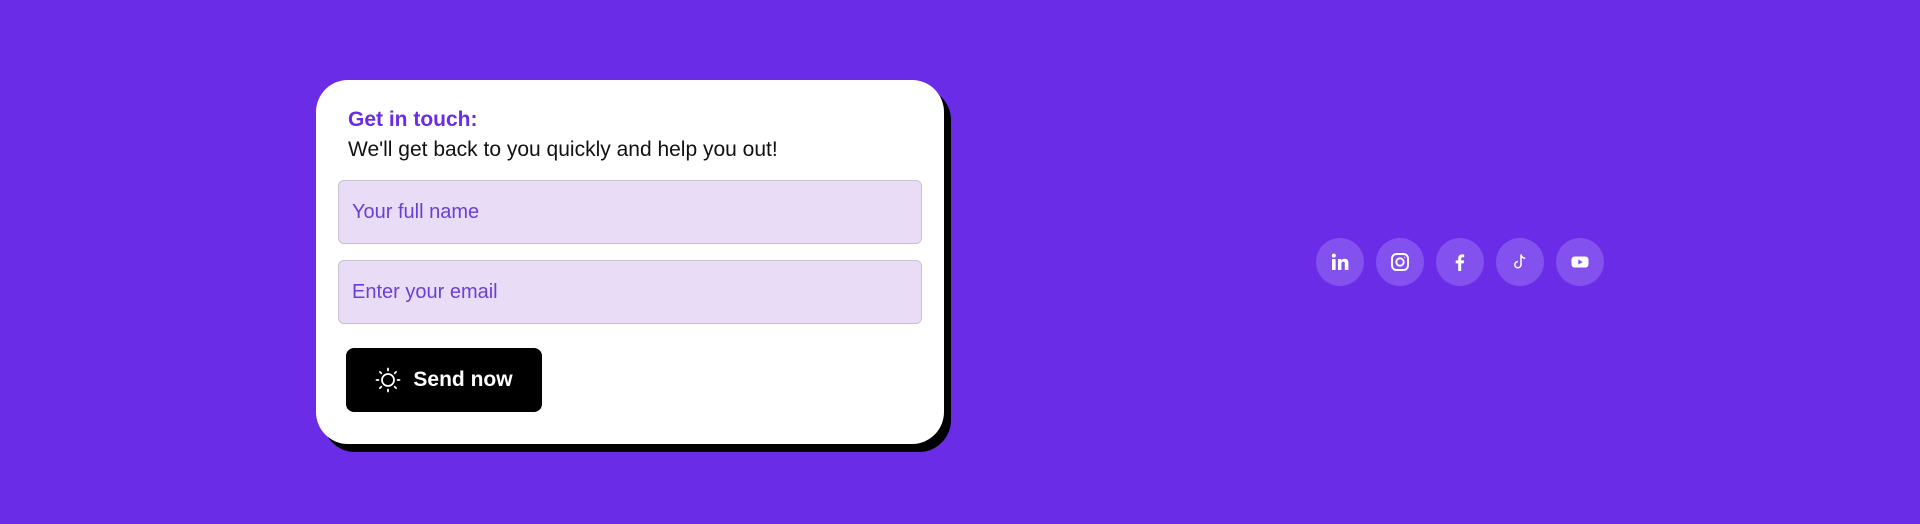  I want to click on facebook-icon, so click(1460, 262).